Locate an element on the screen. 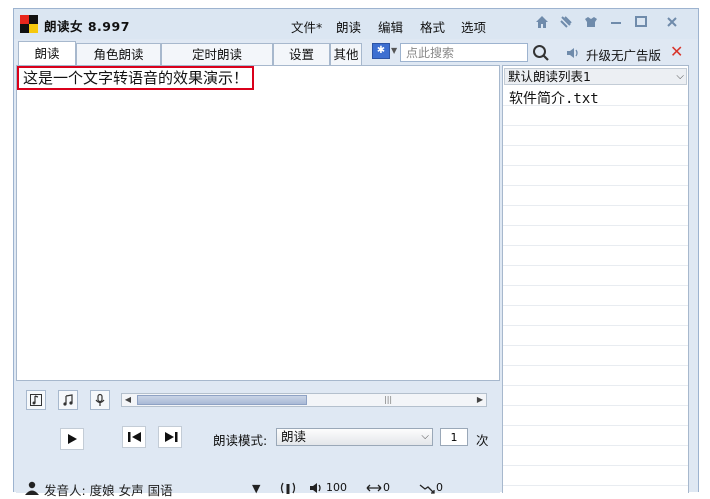 The height and width of the screenshot is (499, 710). pitch-icon is located at coordinates (427, 489).